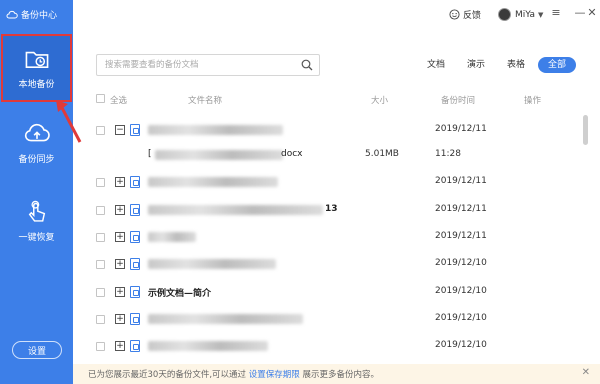  Describe the element at coordinates (36, 160) in the screenshot. I see `sidebar-item-label: 备份同步` at that location.